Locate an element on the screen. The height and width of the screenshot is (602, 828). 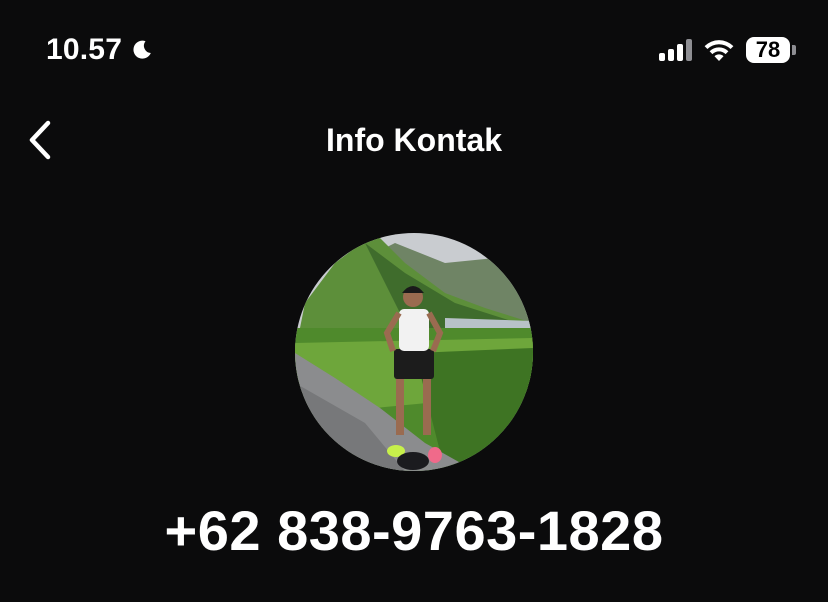
battery-icon: 78 is located at coordinates (771, 50).